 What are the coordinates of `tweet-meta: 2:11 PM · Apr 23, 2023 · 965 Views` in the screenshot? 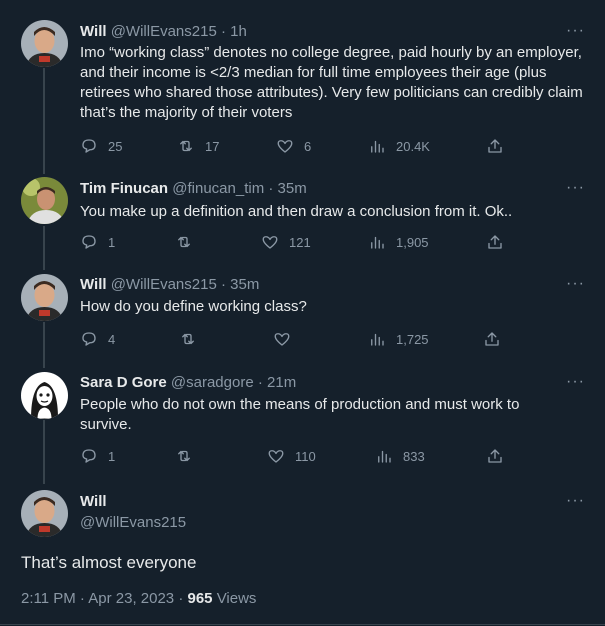 It's located at (138, 598).